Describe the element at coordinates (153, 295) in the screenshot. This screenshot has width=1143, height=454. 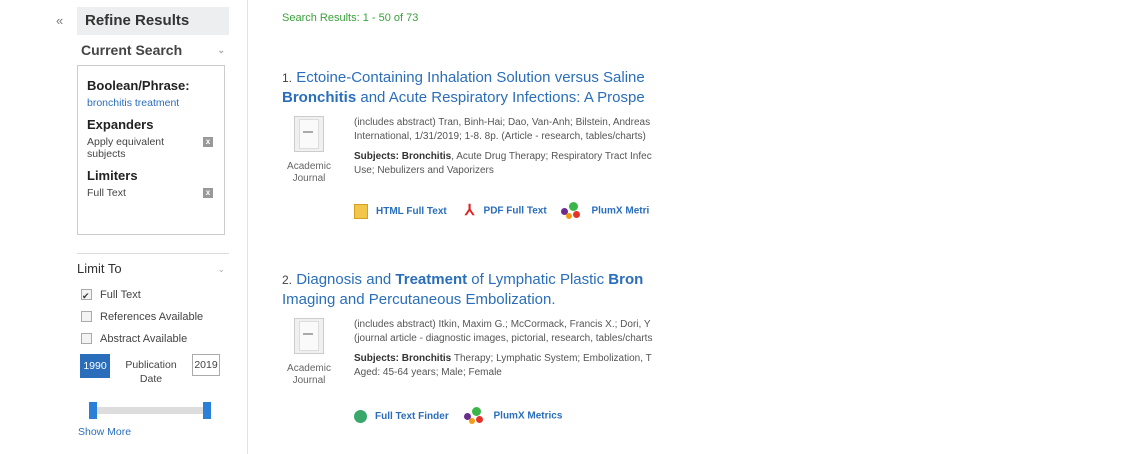
I see `limit-full-text: Full Text` at that location.